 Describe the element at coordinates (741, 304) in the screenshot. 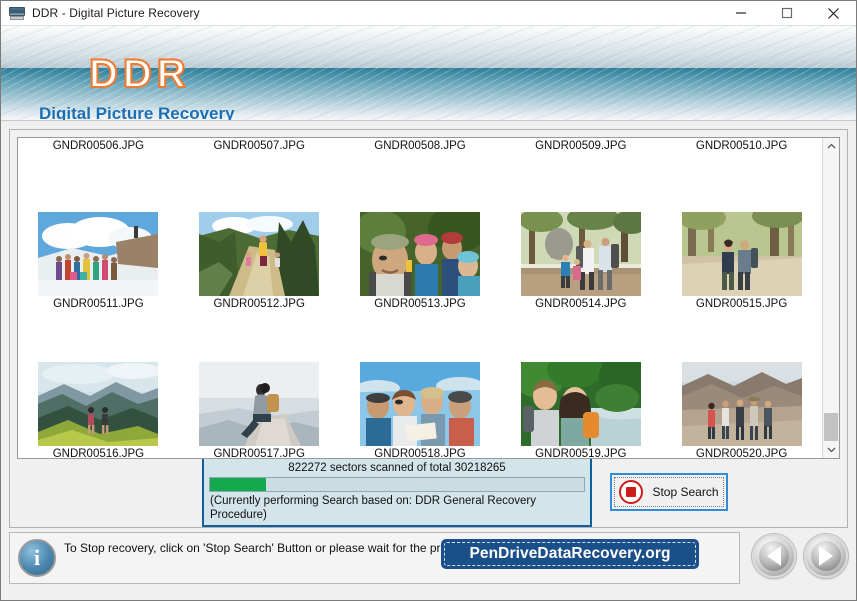

I see `file-name-label: GNDR00515.JPG` at that location.